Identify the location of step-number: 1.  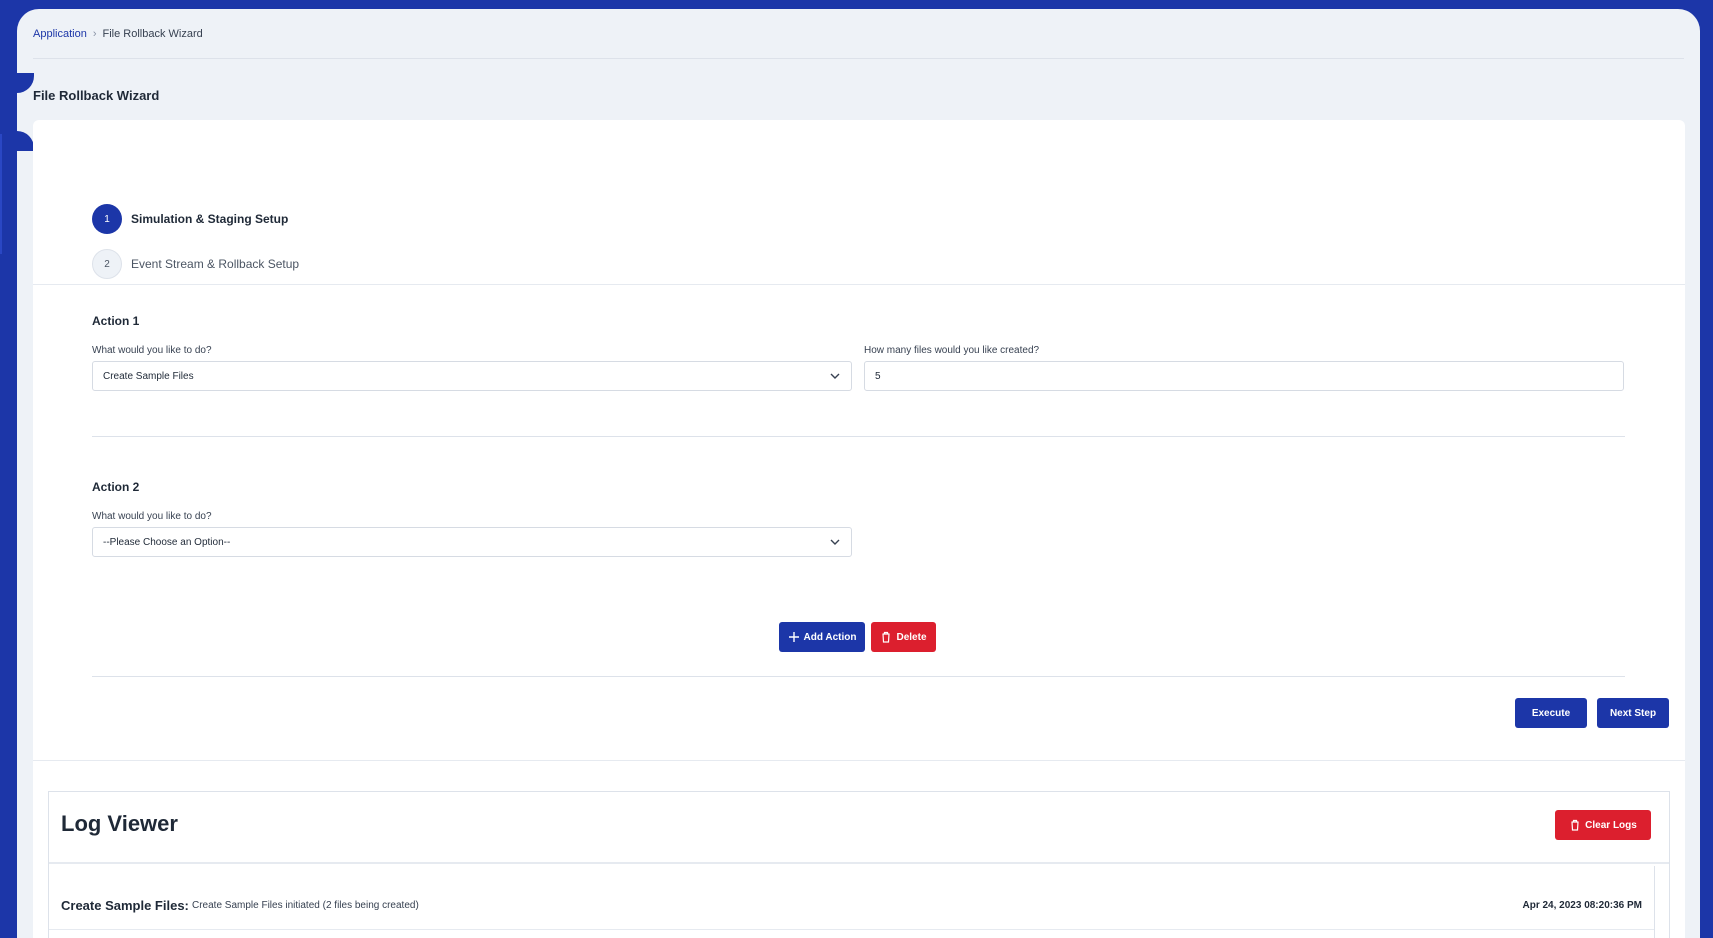
(107, 219).